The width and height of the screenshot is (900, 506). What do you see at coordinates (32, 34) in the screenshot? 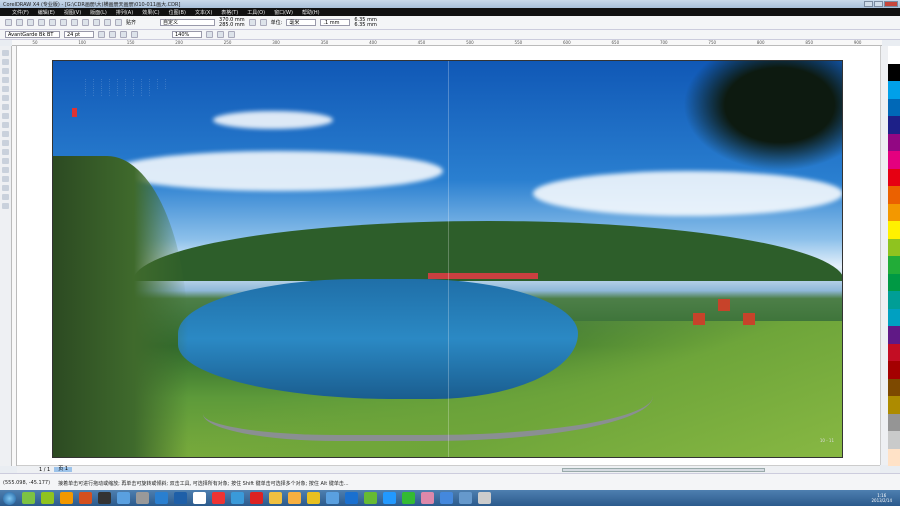
I see `font-select: AvantGarde Bk BT` at bounding box center [32, 34].